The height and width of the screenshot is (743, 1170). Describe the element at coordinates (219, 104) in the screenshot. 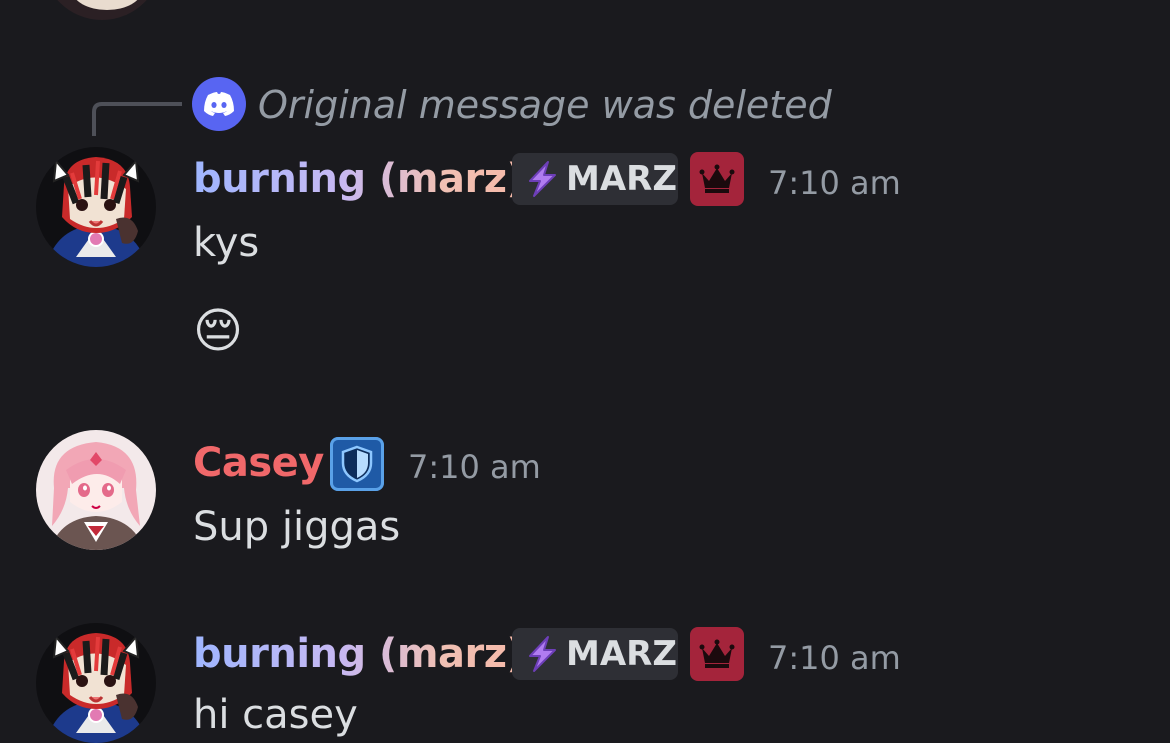

I see `discord-icon` at that location.